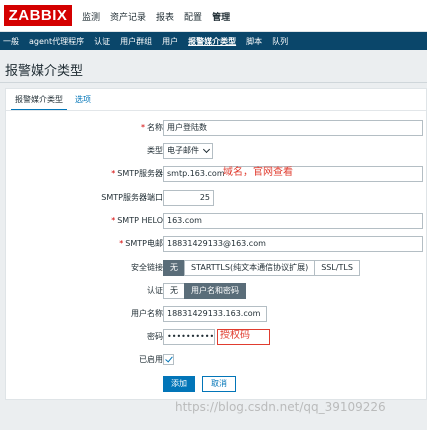 The height and width of the screenshot is (430, 427). I want to click on security-label: 安全链接, so click(147, 267).